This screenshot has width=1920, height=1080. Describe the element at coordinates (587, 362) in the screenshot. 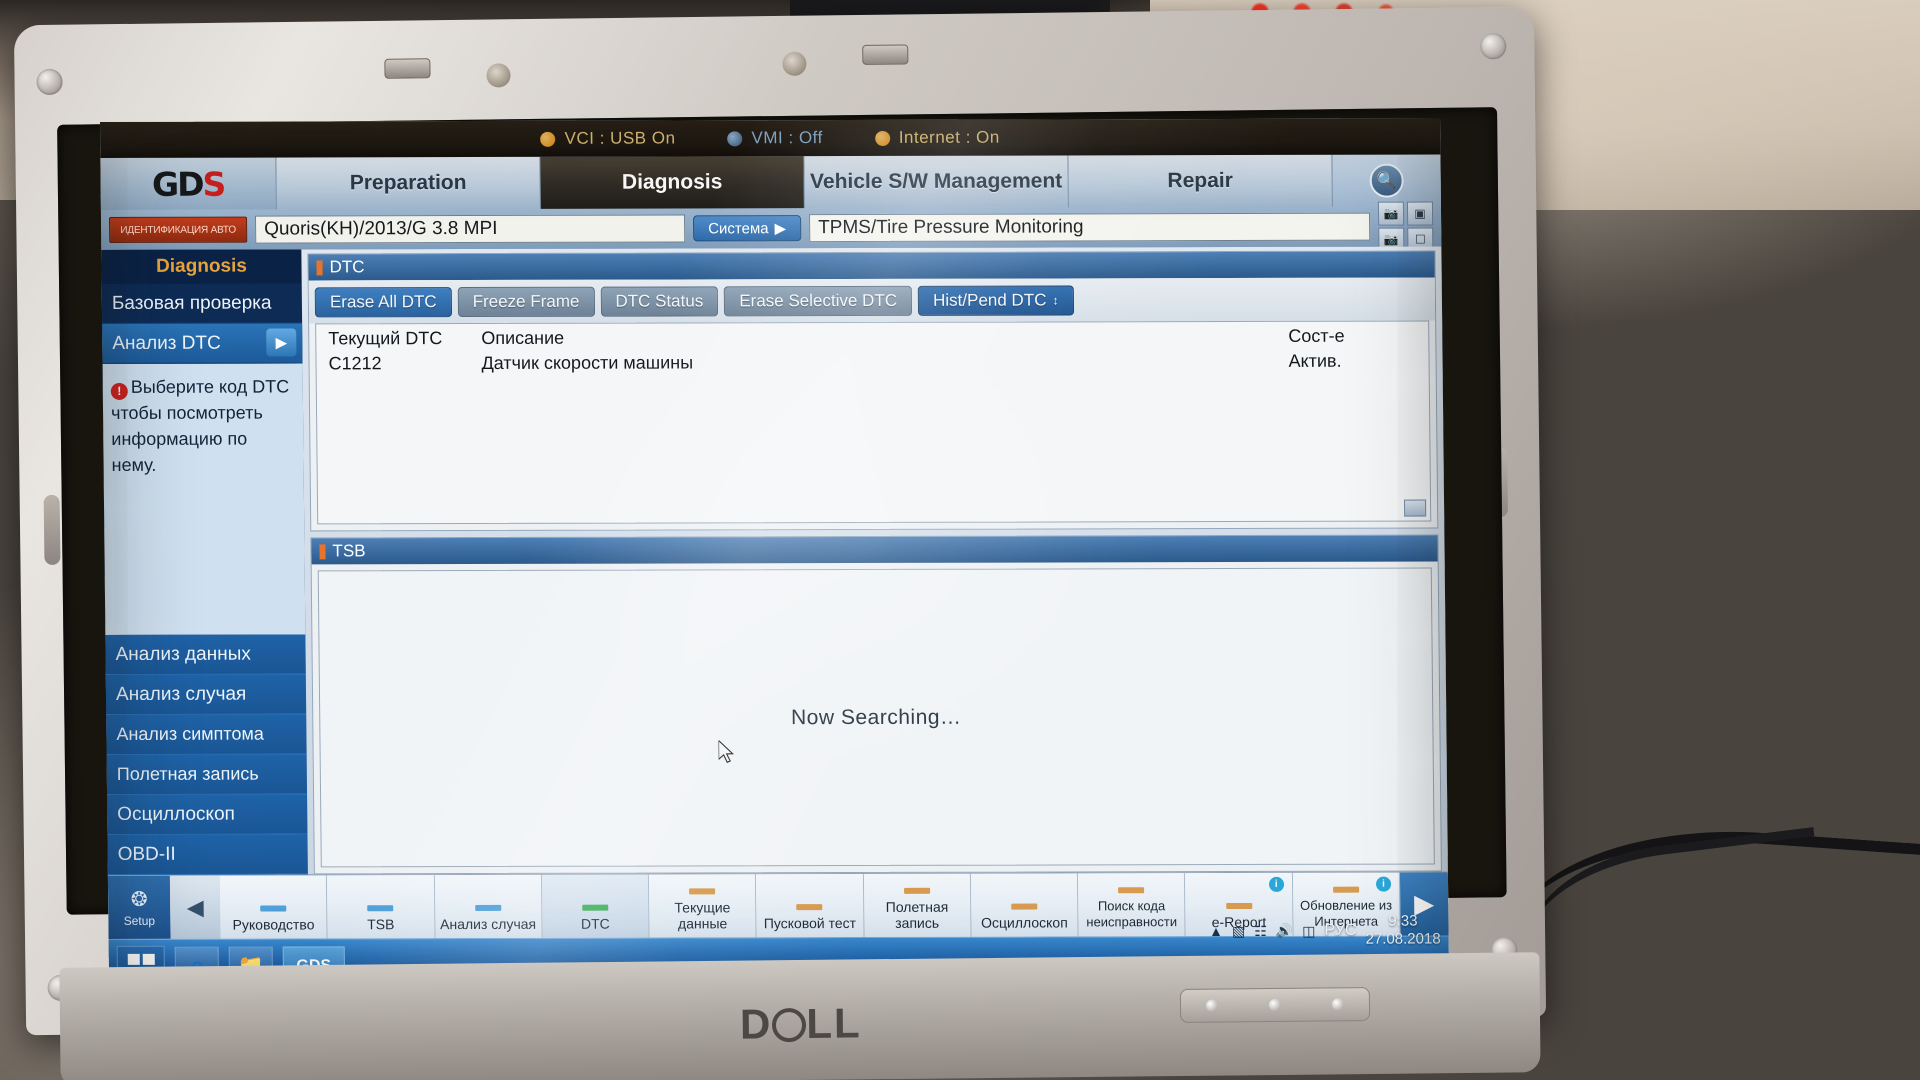

I see `dtc-cell-description: Датчик скорости машины` at that location.